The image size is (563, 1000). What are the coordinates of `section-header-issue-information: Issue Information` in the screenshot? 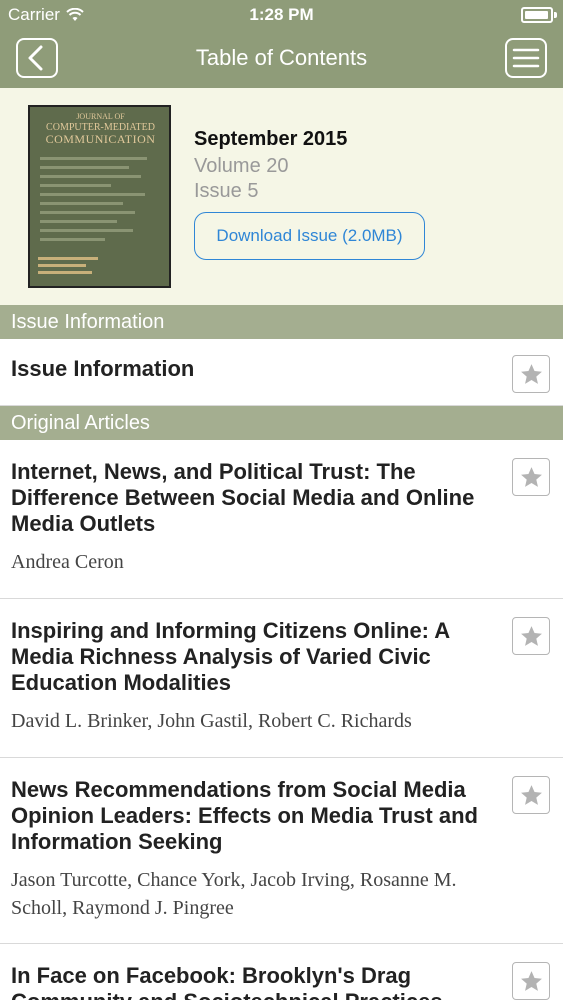 It's located at (281, 322).